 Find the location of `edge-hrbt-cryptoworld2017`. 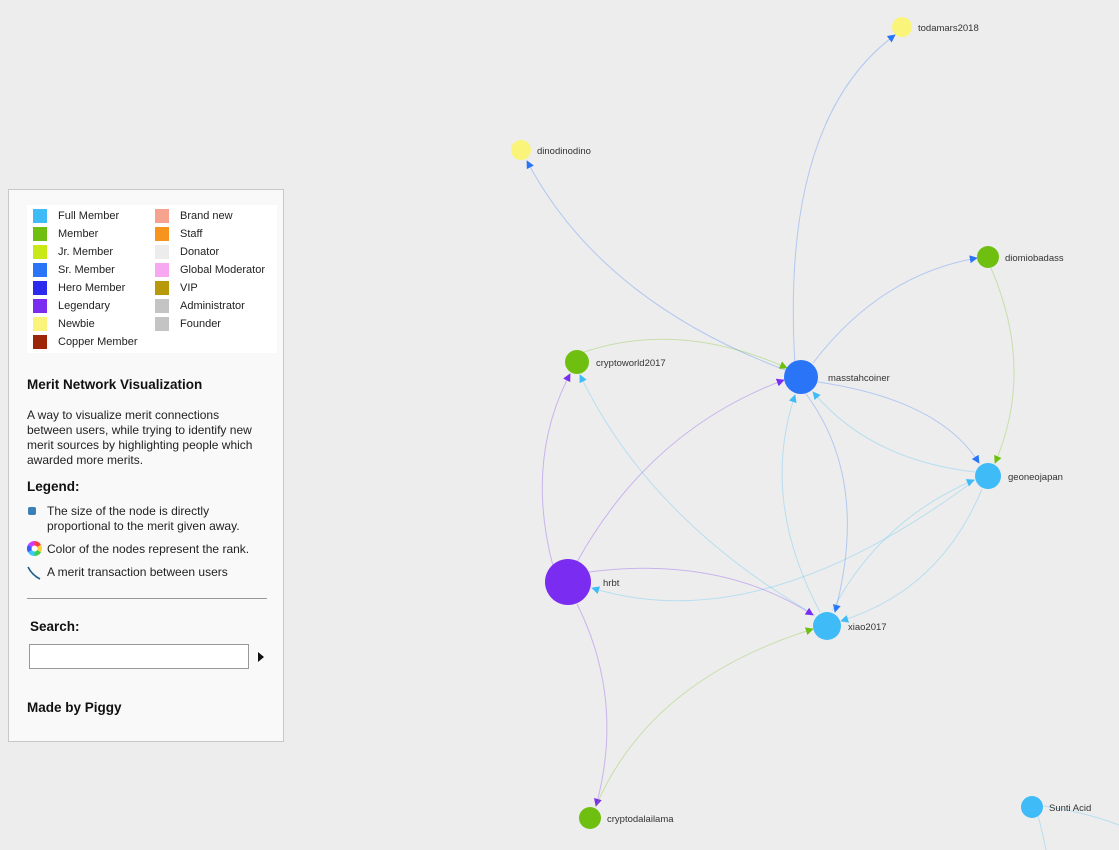

edge-hrbt-cryptoworld2017 is located at coordinates (556, 470).